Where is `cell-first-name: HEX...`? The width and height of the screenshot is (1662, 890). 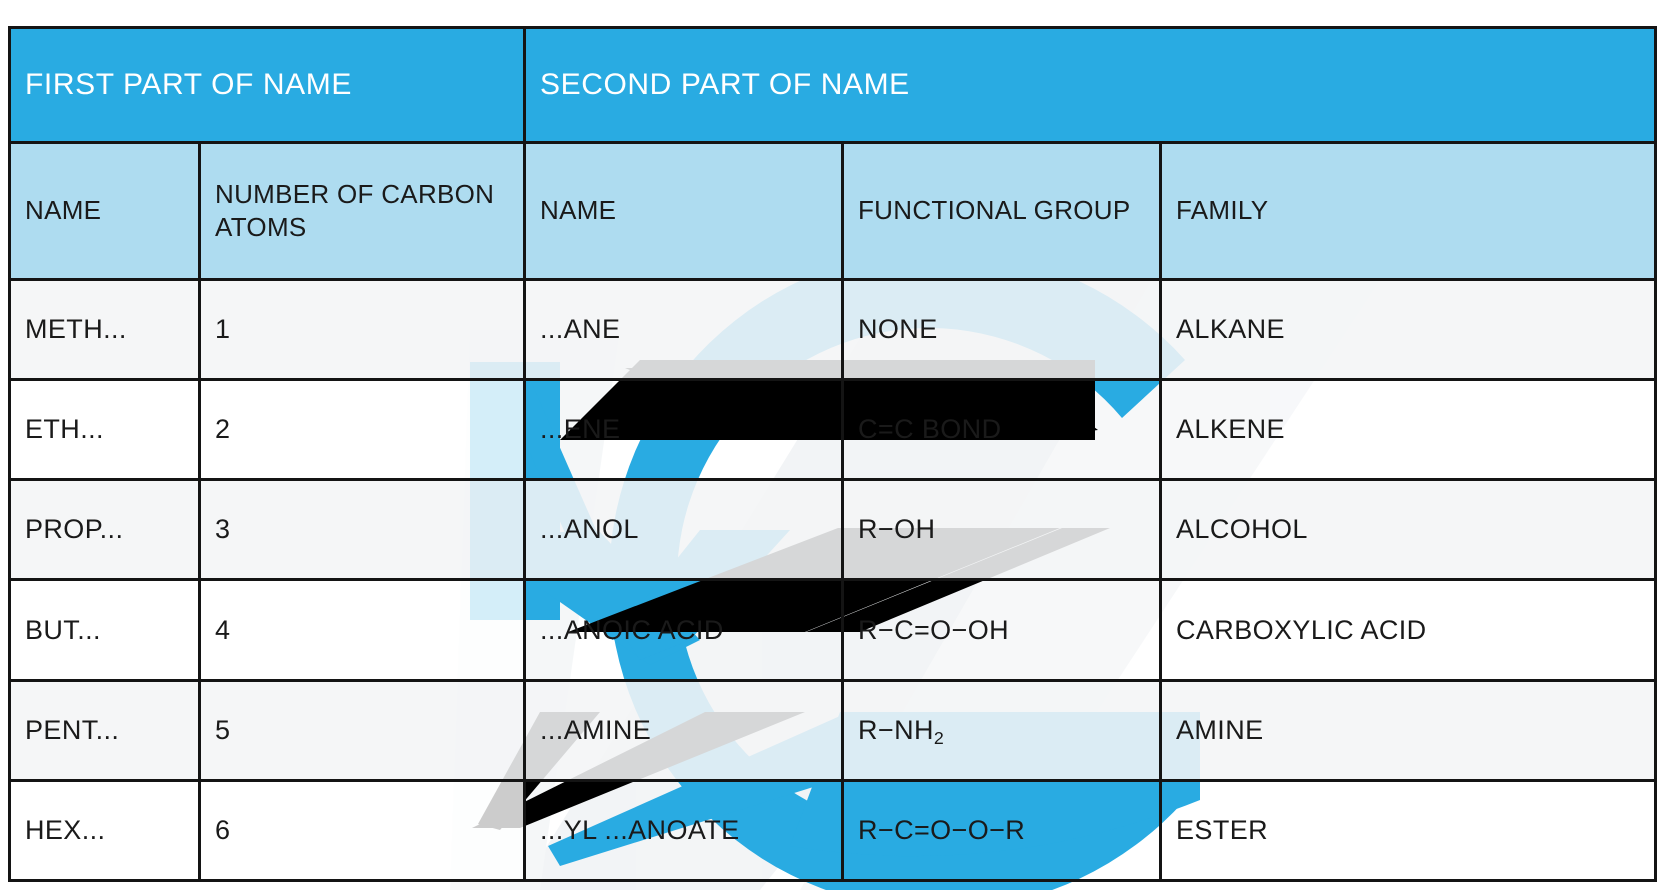 cell-first-name: HEX... is located at coordinates (104, 830).